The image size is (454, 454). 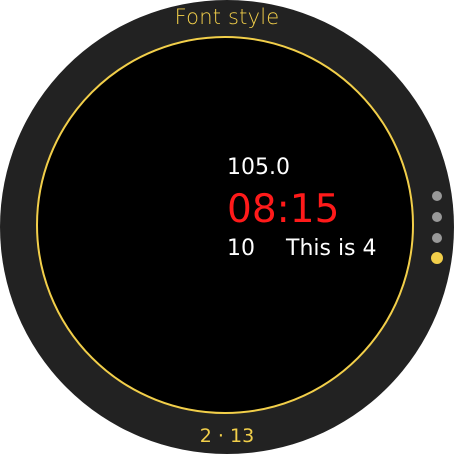 I want to click on page-dot-active, so click(x=437, y=258).